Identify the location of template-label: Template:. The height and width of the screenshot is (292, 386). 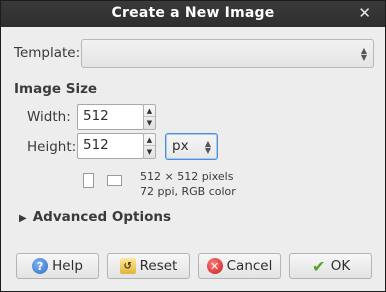
(47, 53).